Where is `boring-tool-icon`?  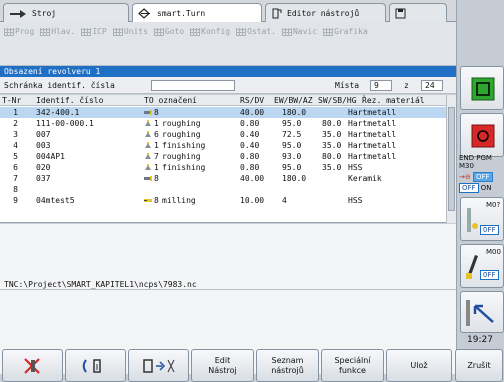 boring-tool-icon is located at coordinates (148, 112).